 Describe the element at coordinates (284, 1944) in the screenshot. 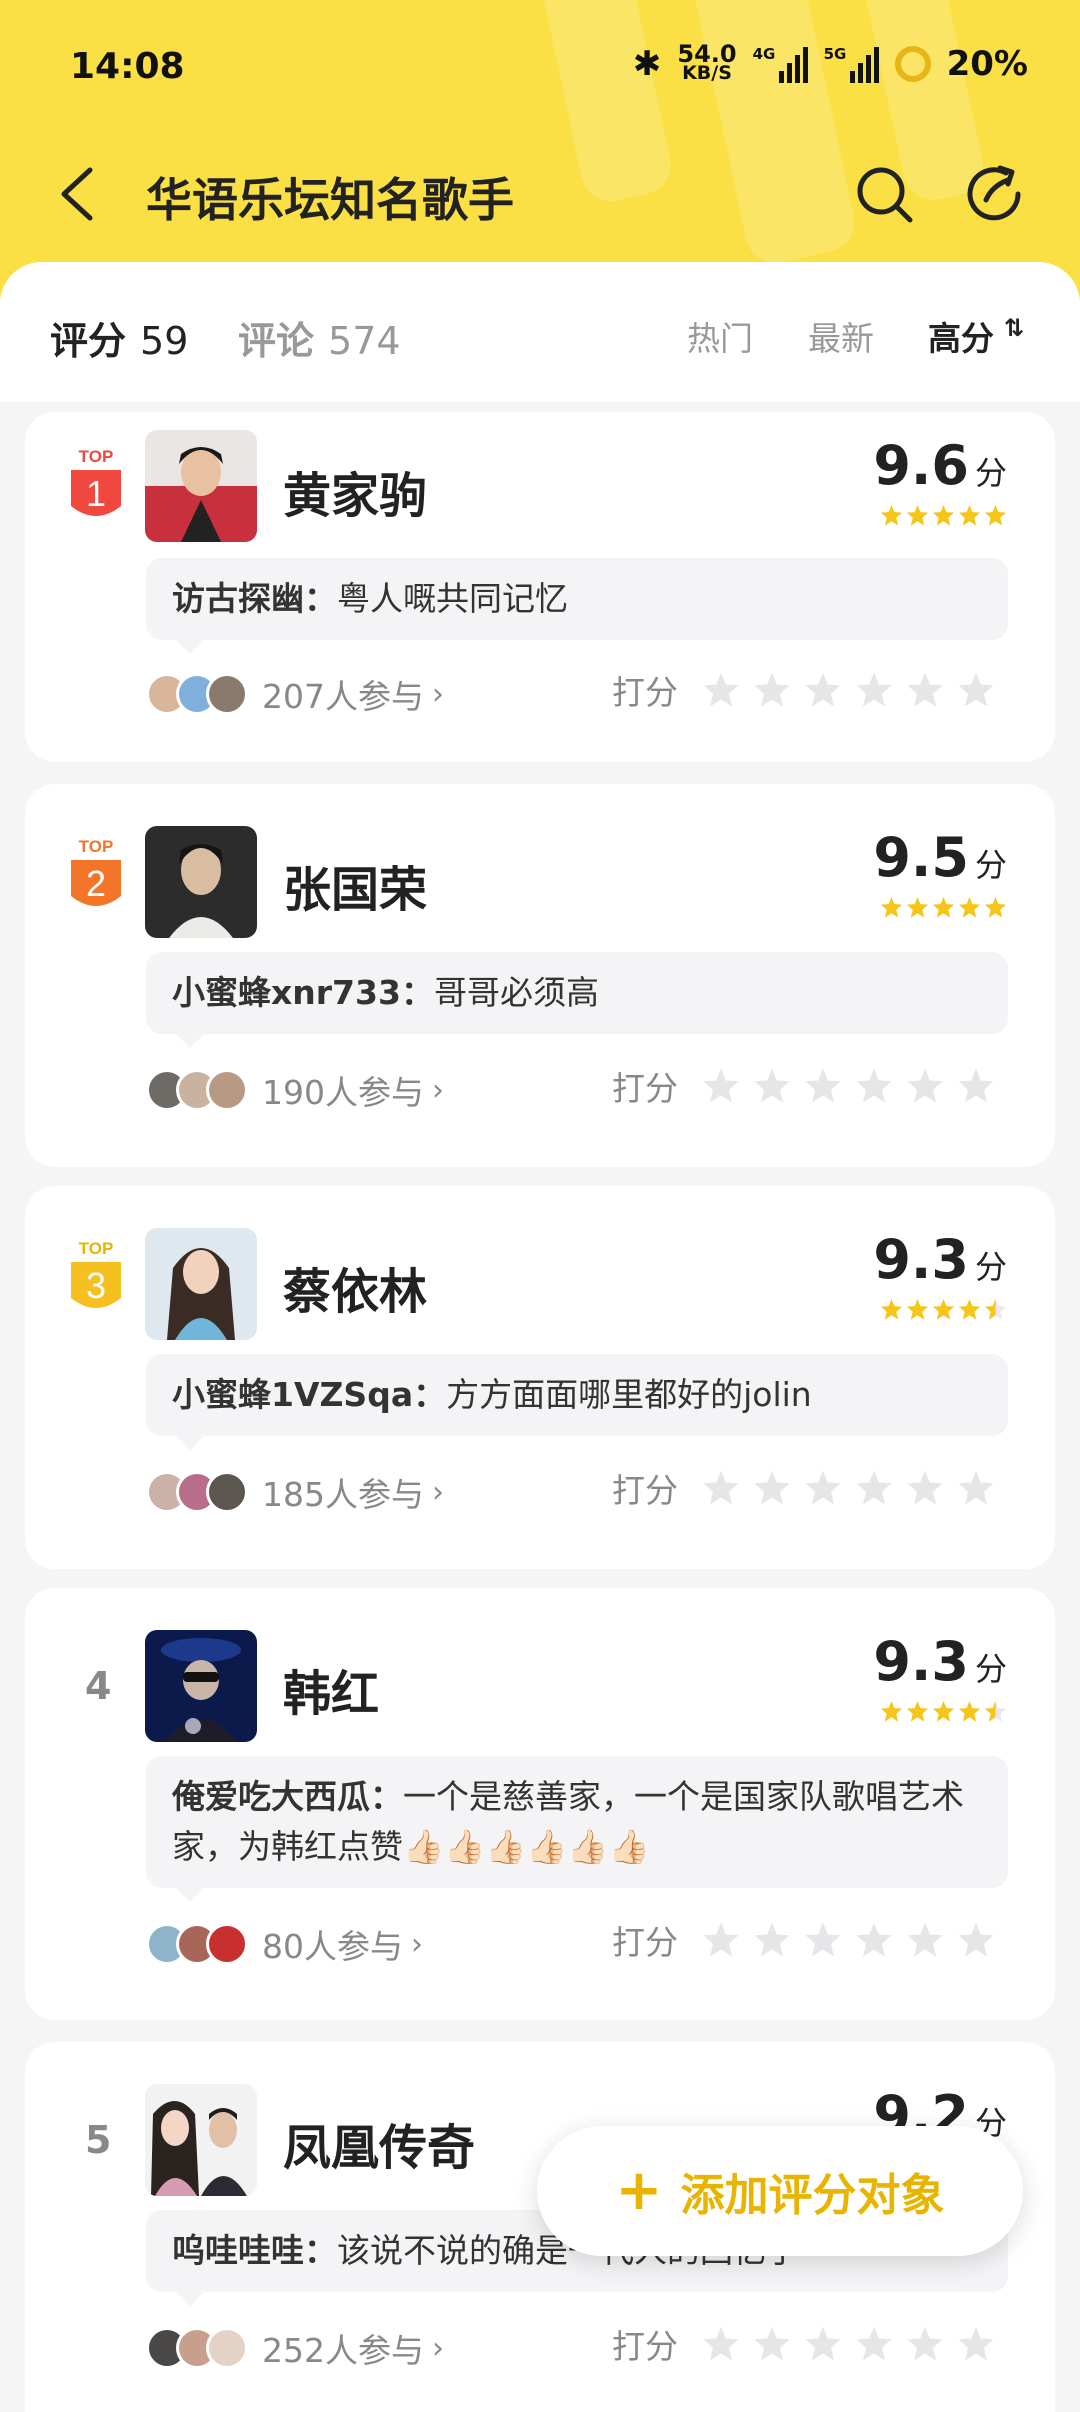

I see `participants: 80人参与 ›` at that location.